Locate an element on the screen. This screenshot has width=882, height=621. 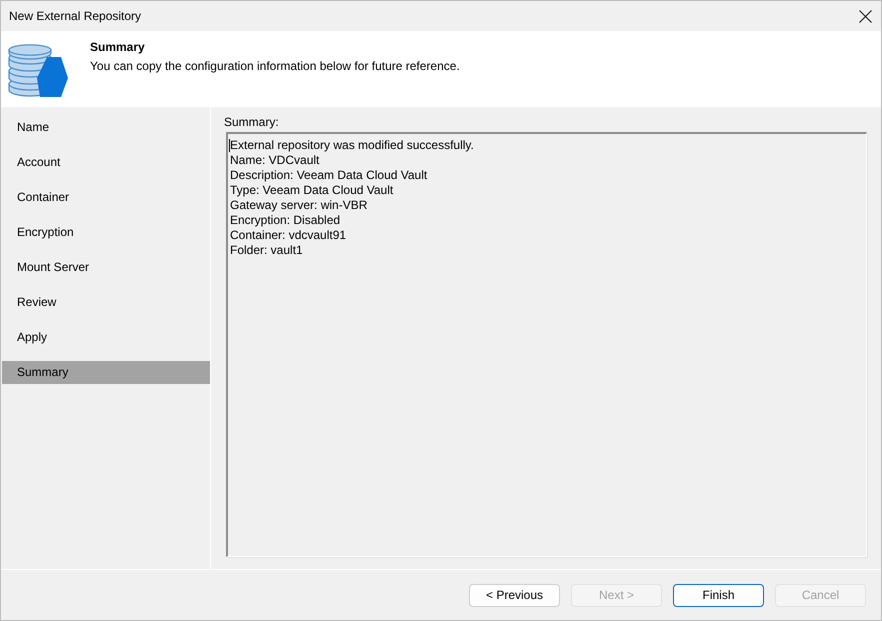
wizard-button: Finish is located at coordinates (718, 595).